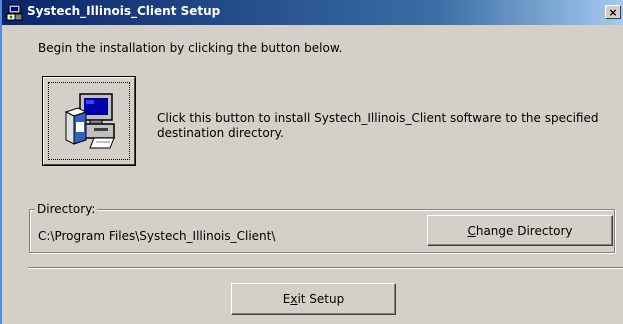 This screenshot has height=324, width=623. I want to click on close-icon: ×, so click(613, 12).